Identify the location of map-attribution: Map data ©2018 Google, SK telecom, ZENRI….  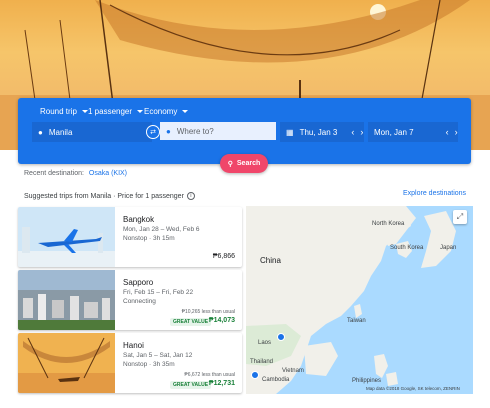
(413, 388).